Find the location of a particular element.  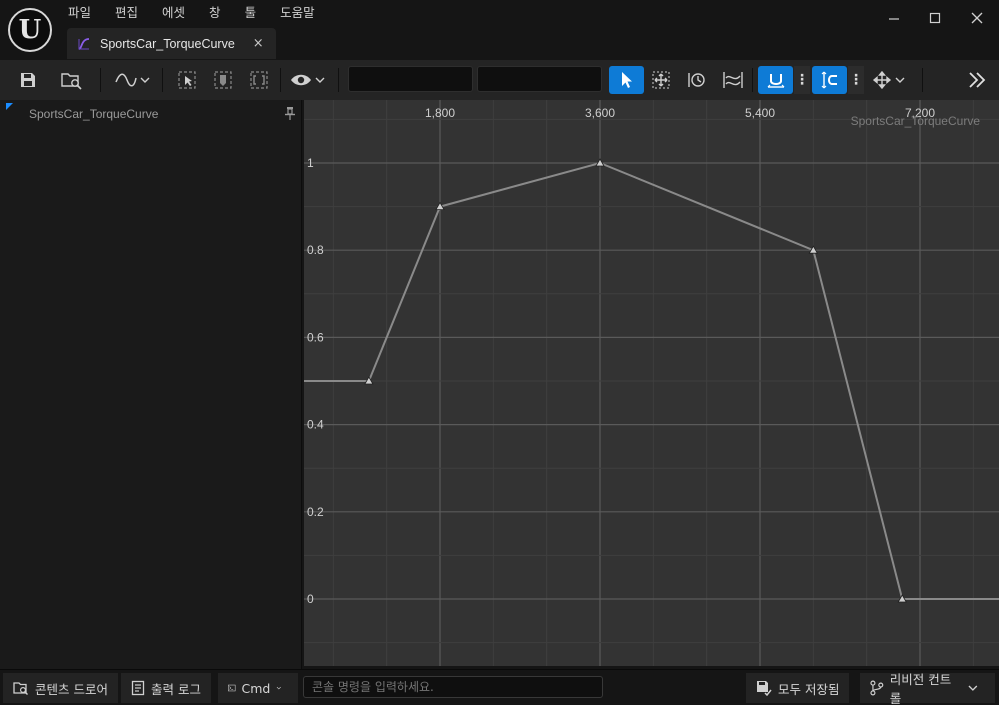

transform-tool-icon is located at coordinates (661, 80).